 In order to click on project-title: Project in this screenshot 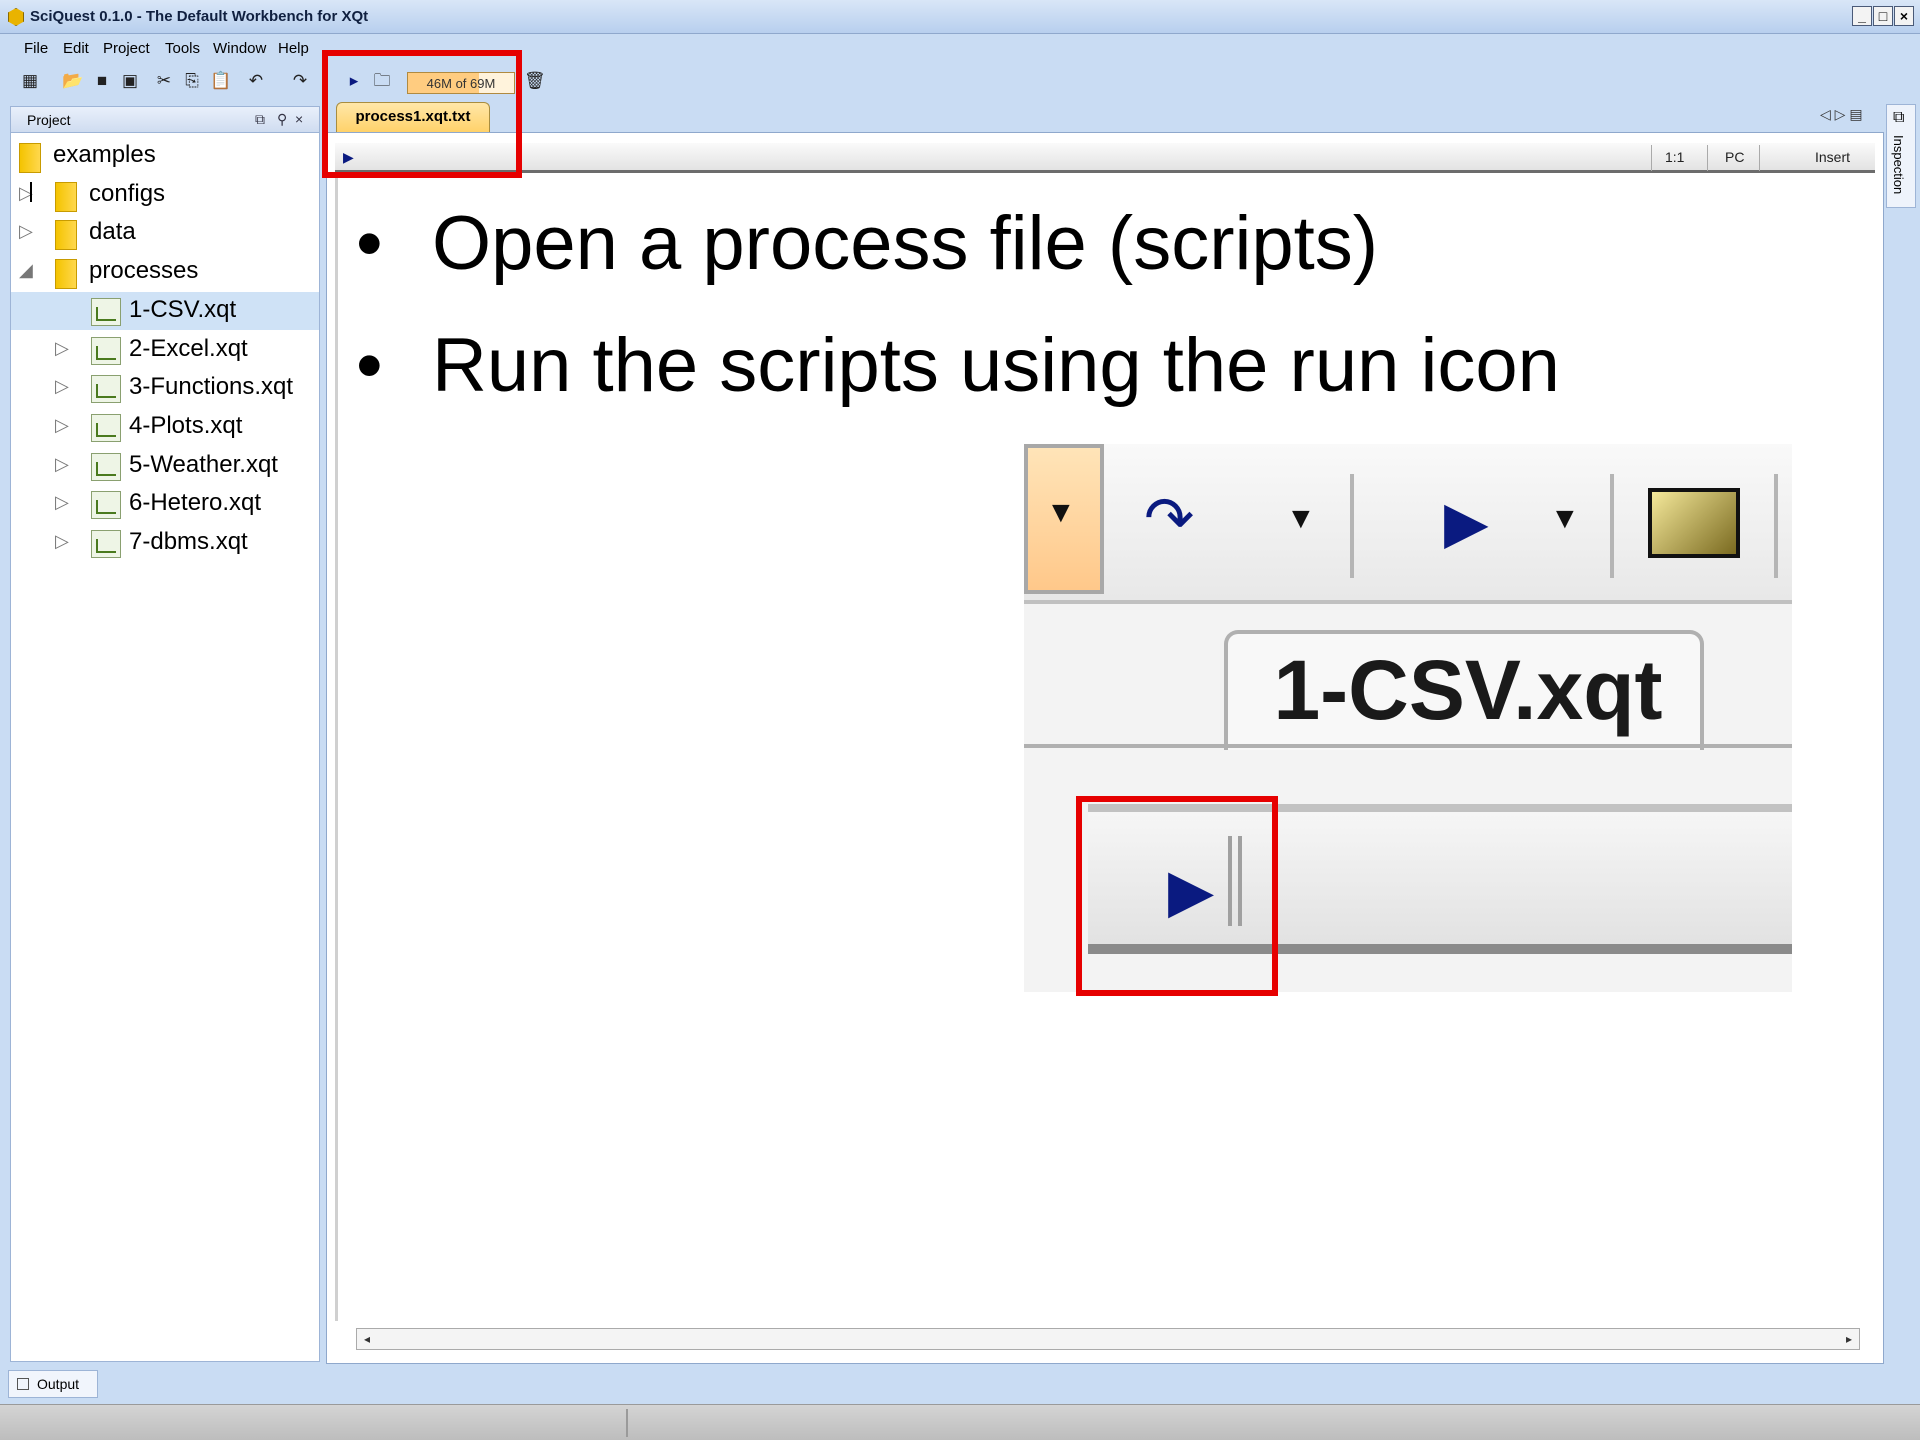, I will do `click(49, 120)`.